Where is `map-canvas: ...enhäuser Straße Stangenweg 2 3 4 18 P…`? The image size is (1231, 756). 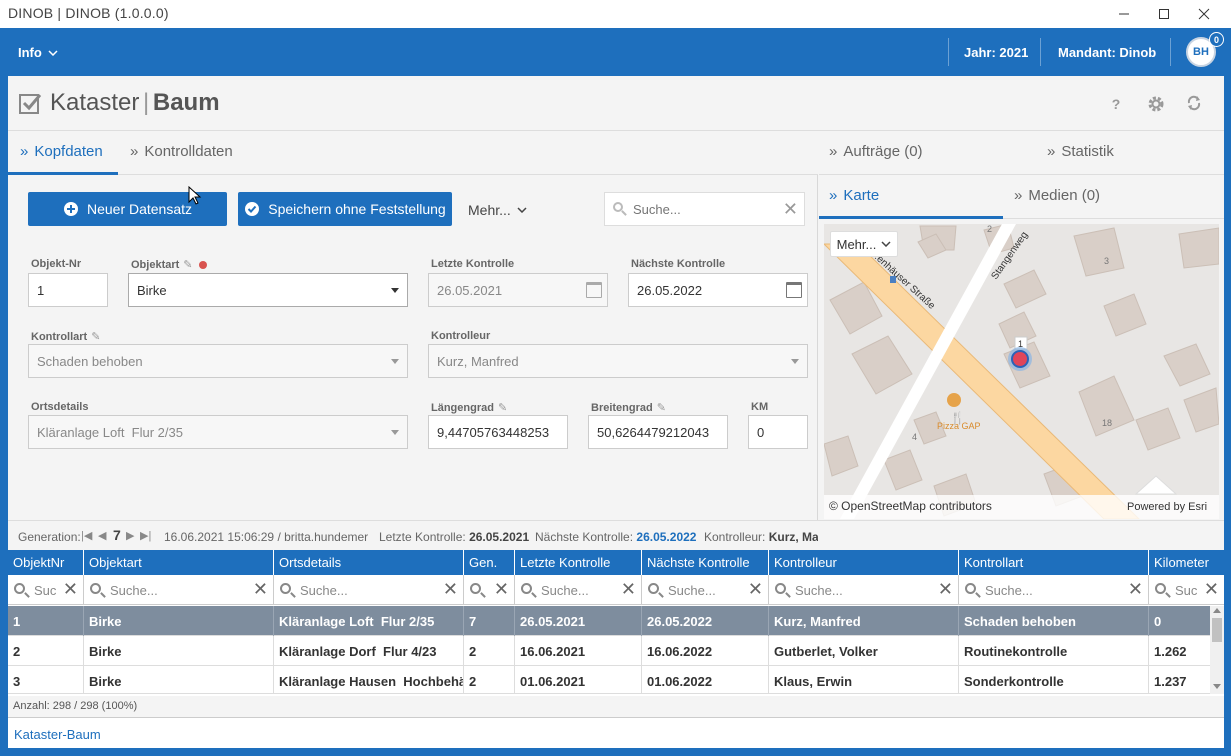
map-canvas: ...enhäuser Straße Stangenweg 2 3 4 18 P… is located at coordinates (1021, 371).